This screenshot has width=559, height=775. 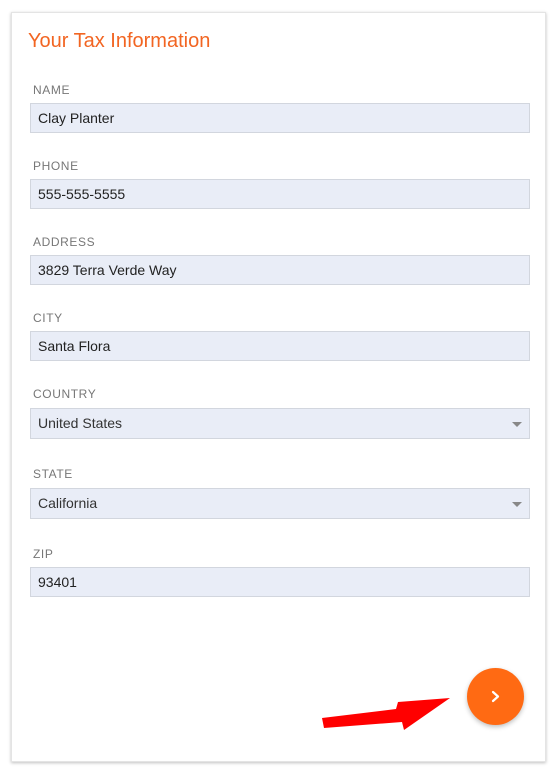 What do you see at coordinates (53, 474) in the screenshot?
I see `state-label: STATE` at bounding box center [53, 474].